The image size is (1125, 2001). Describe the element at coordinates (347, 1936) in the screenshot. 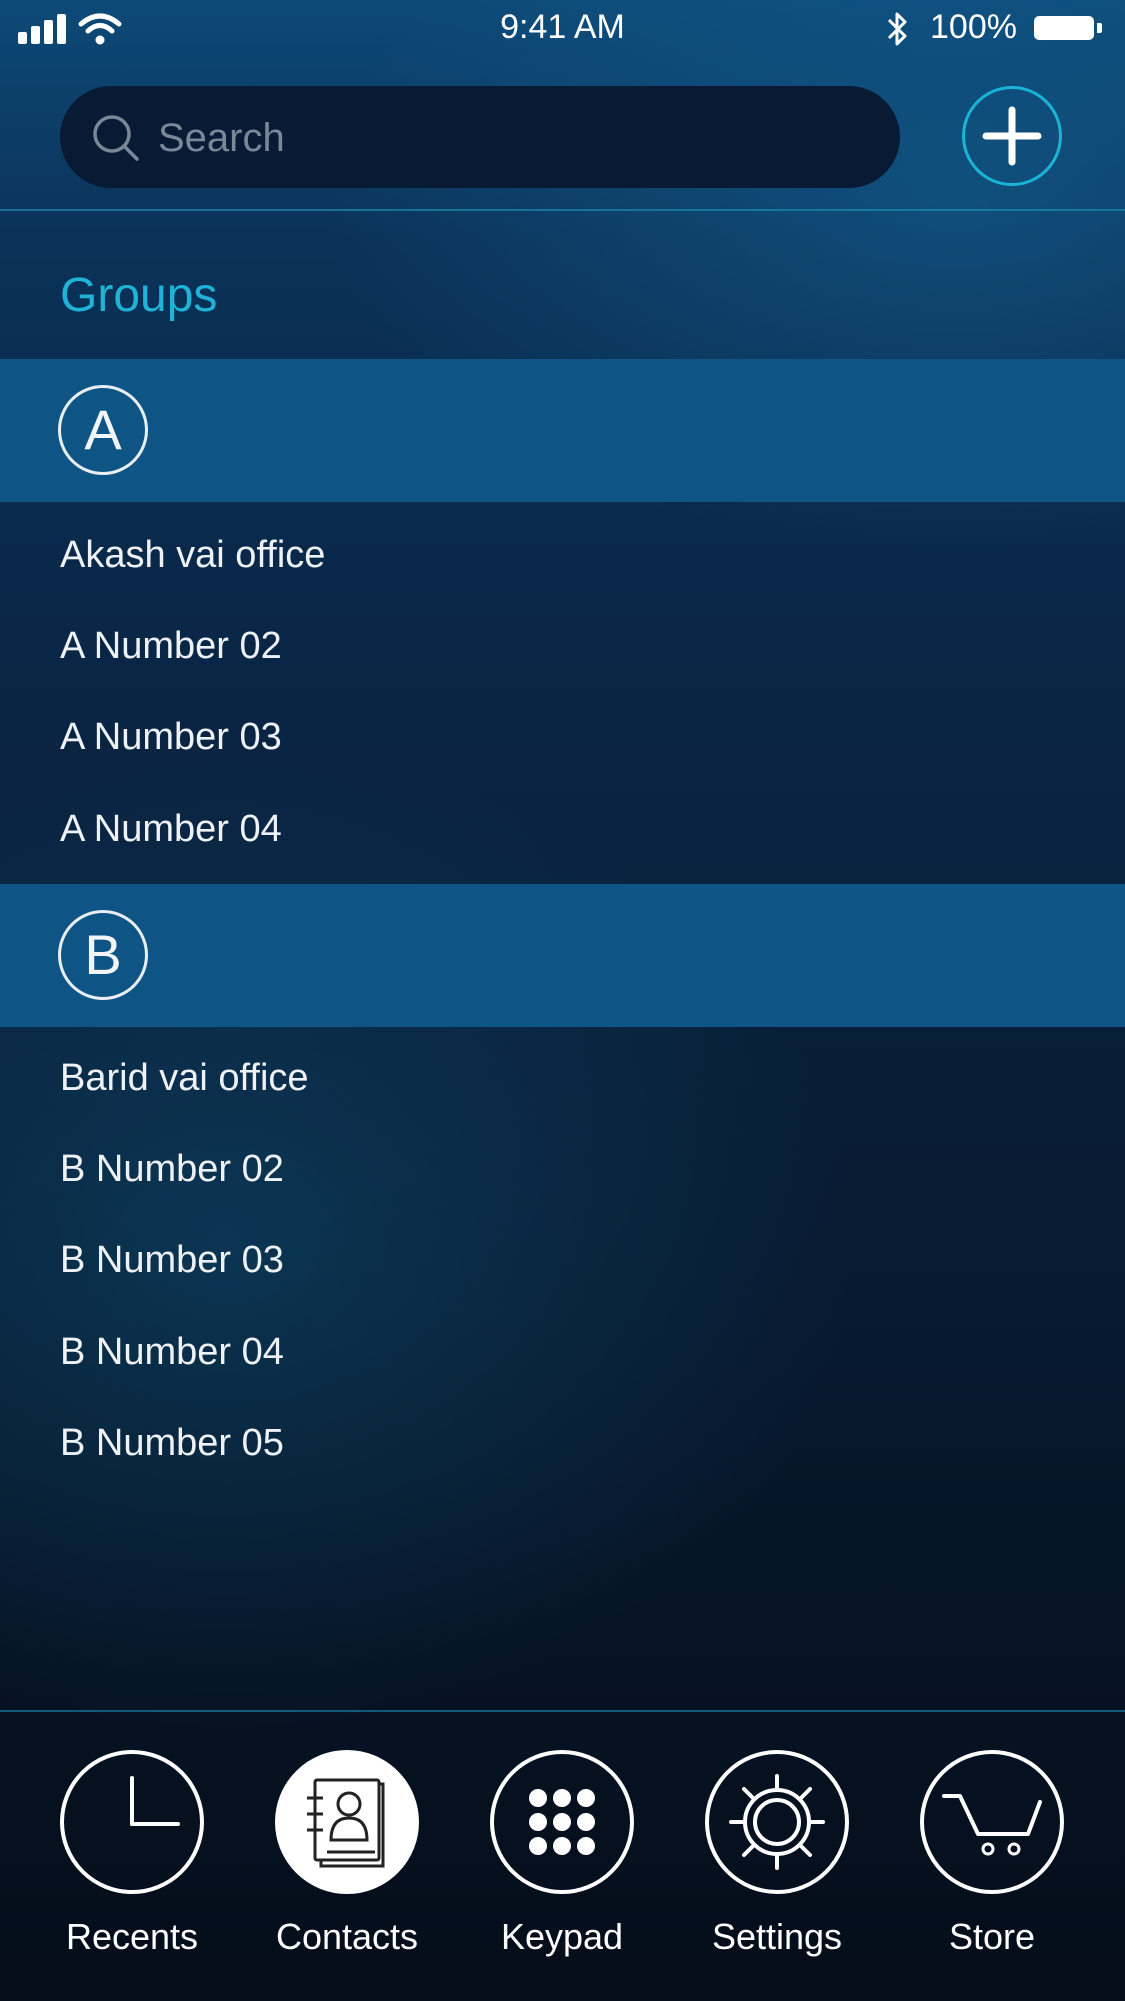

I see `tab-label: Contacts` at that location.